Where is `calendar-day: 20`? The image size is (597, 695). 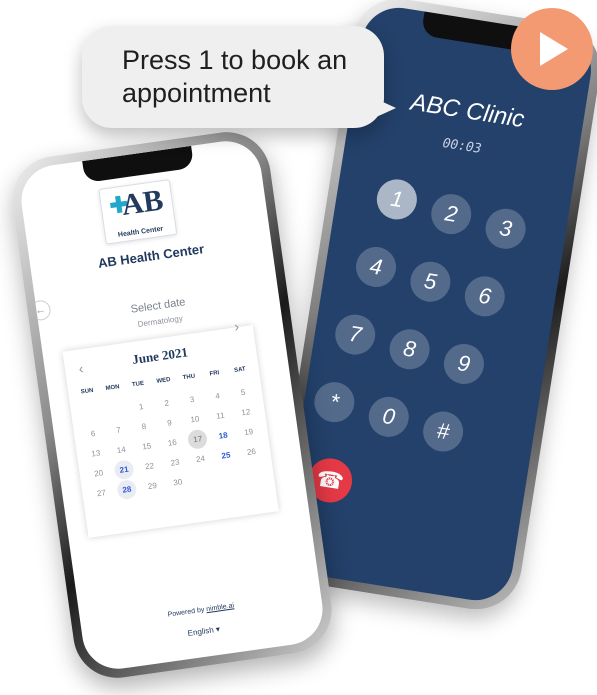
calendar-day: 20 is located at coordinates (99, 473).